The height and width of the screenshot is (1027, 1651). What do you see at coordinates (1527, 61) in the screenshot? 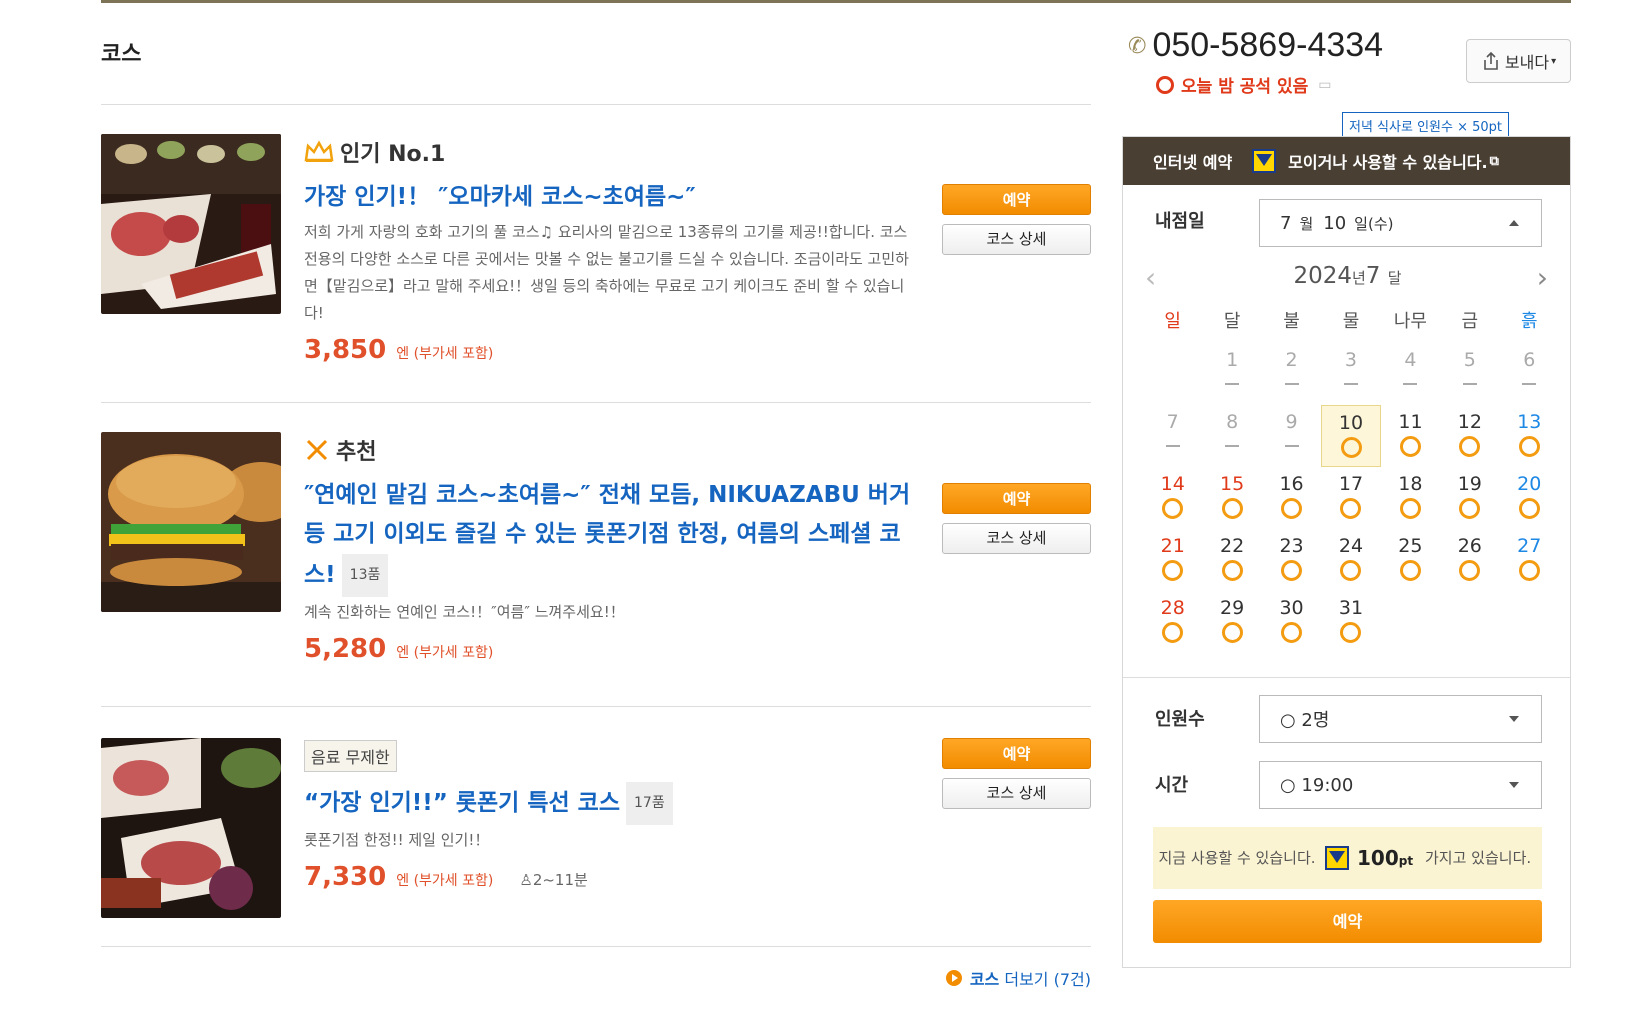
I see `share-label: 보내다` at bounding box center [1527, 61].